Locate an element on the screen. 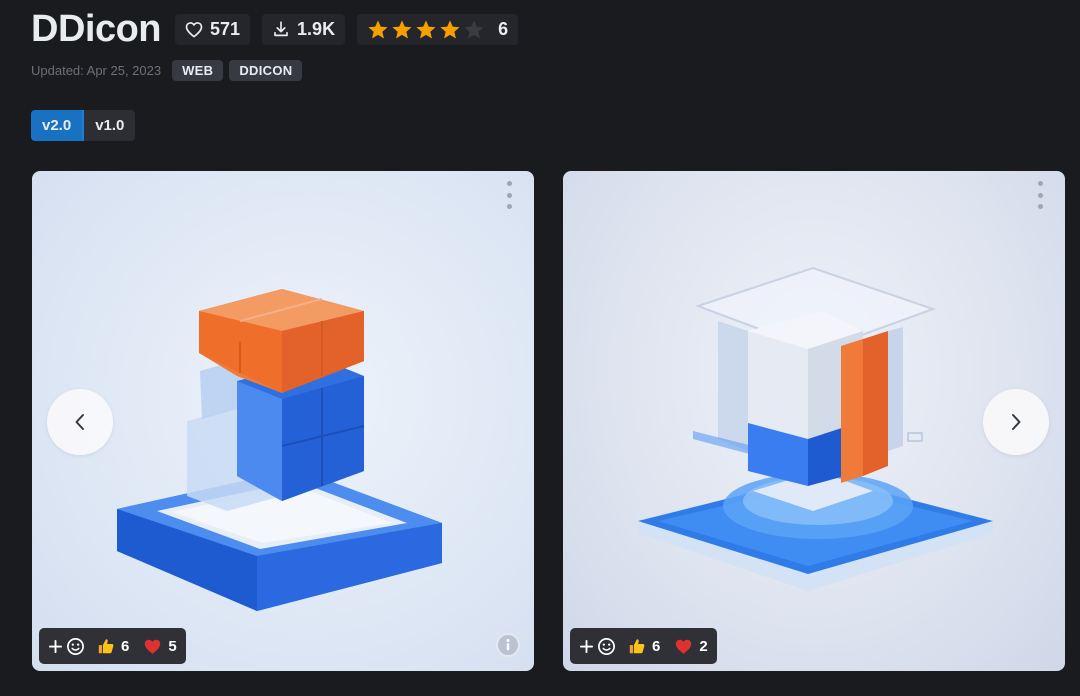 This screenshot has width=1080, height=696. updated-date: Updated: Apr 25, 2023 is located at coordinates (96, 70).